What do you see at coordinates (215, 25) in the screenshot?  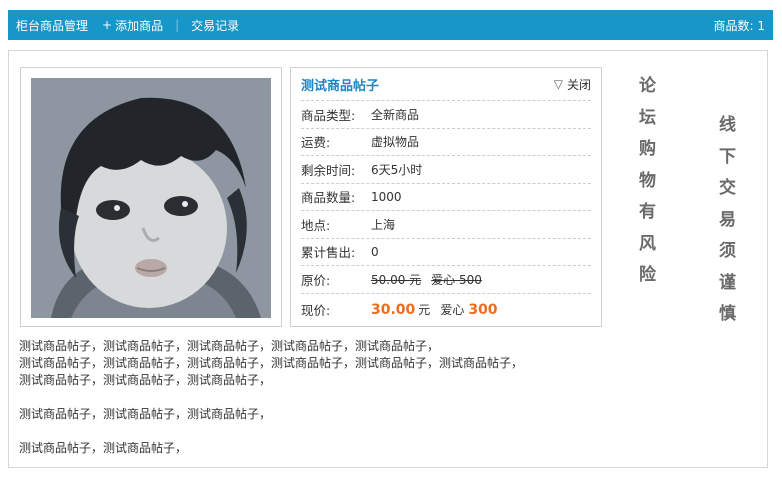 I see `nav-trade-records: 交易记录` at bounding box center [215, 25].